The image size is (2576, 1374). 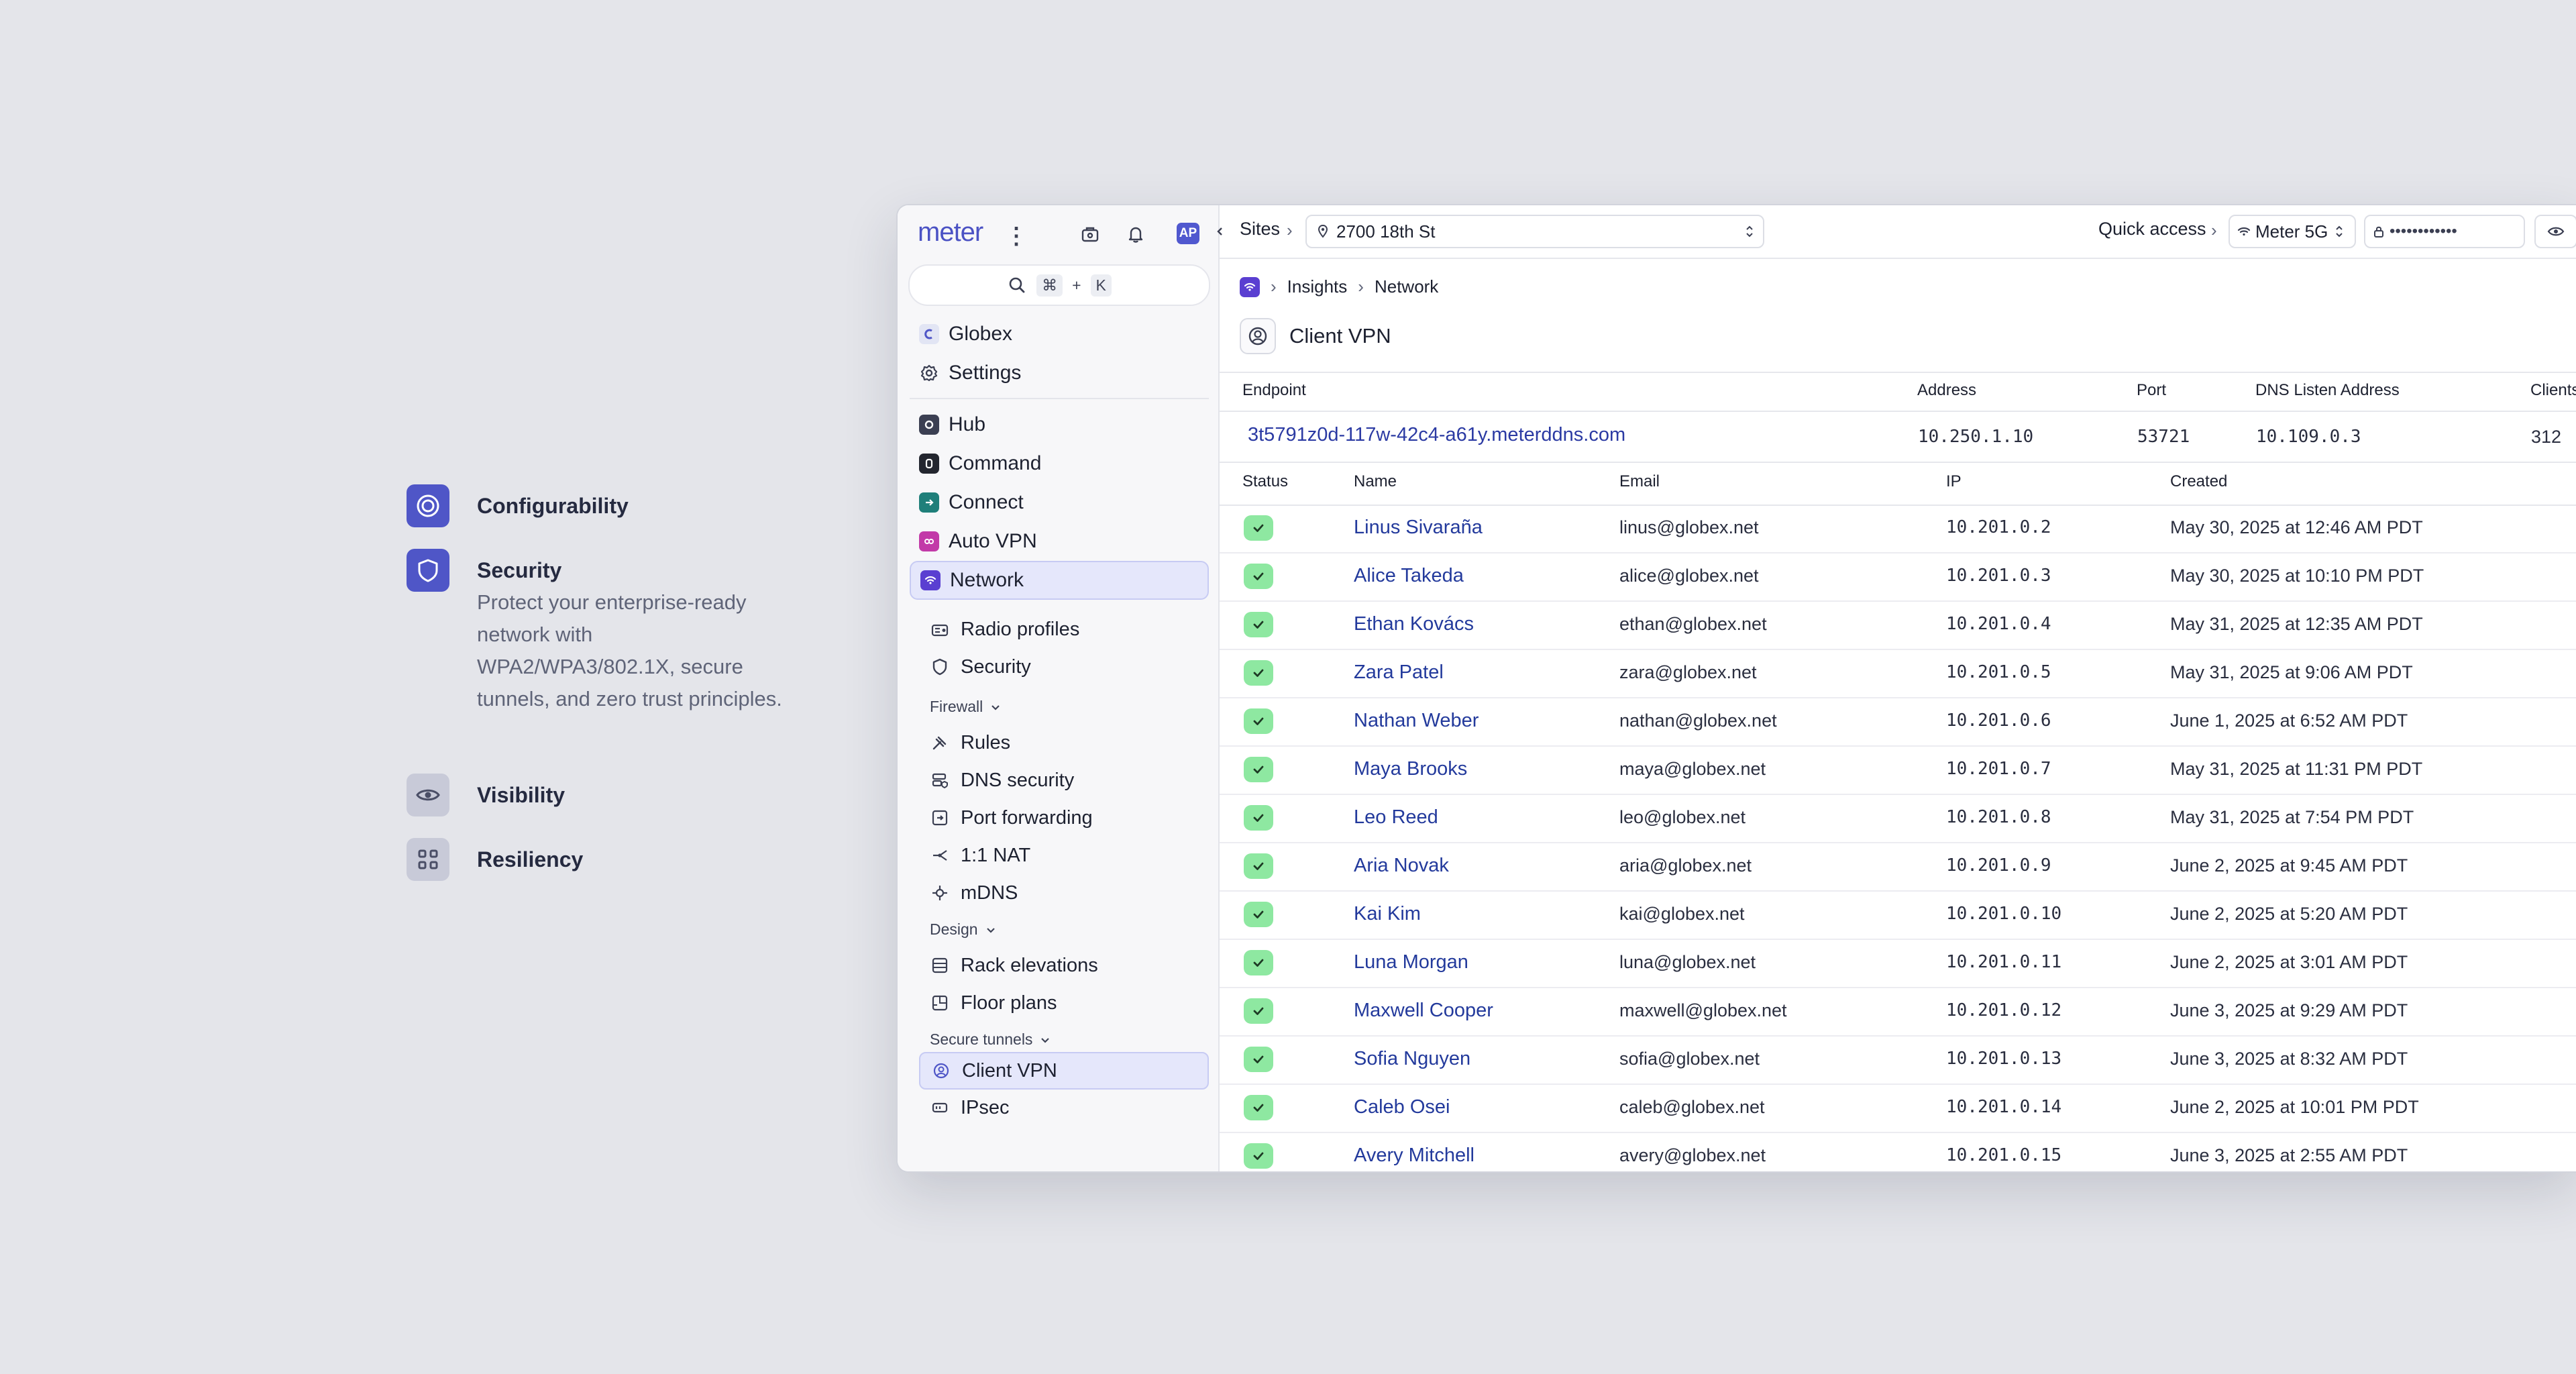 I want to click on sidebar-item-connect: Connect, so click(x=1059, y=502).